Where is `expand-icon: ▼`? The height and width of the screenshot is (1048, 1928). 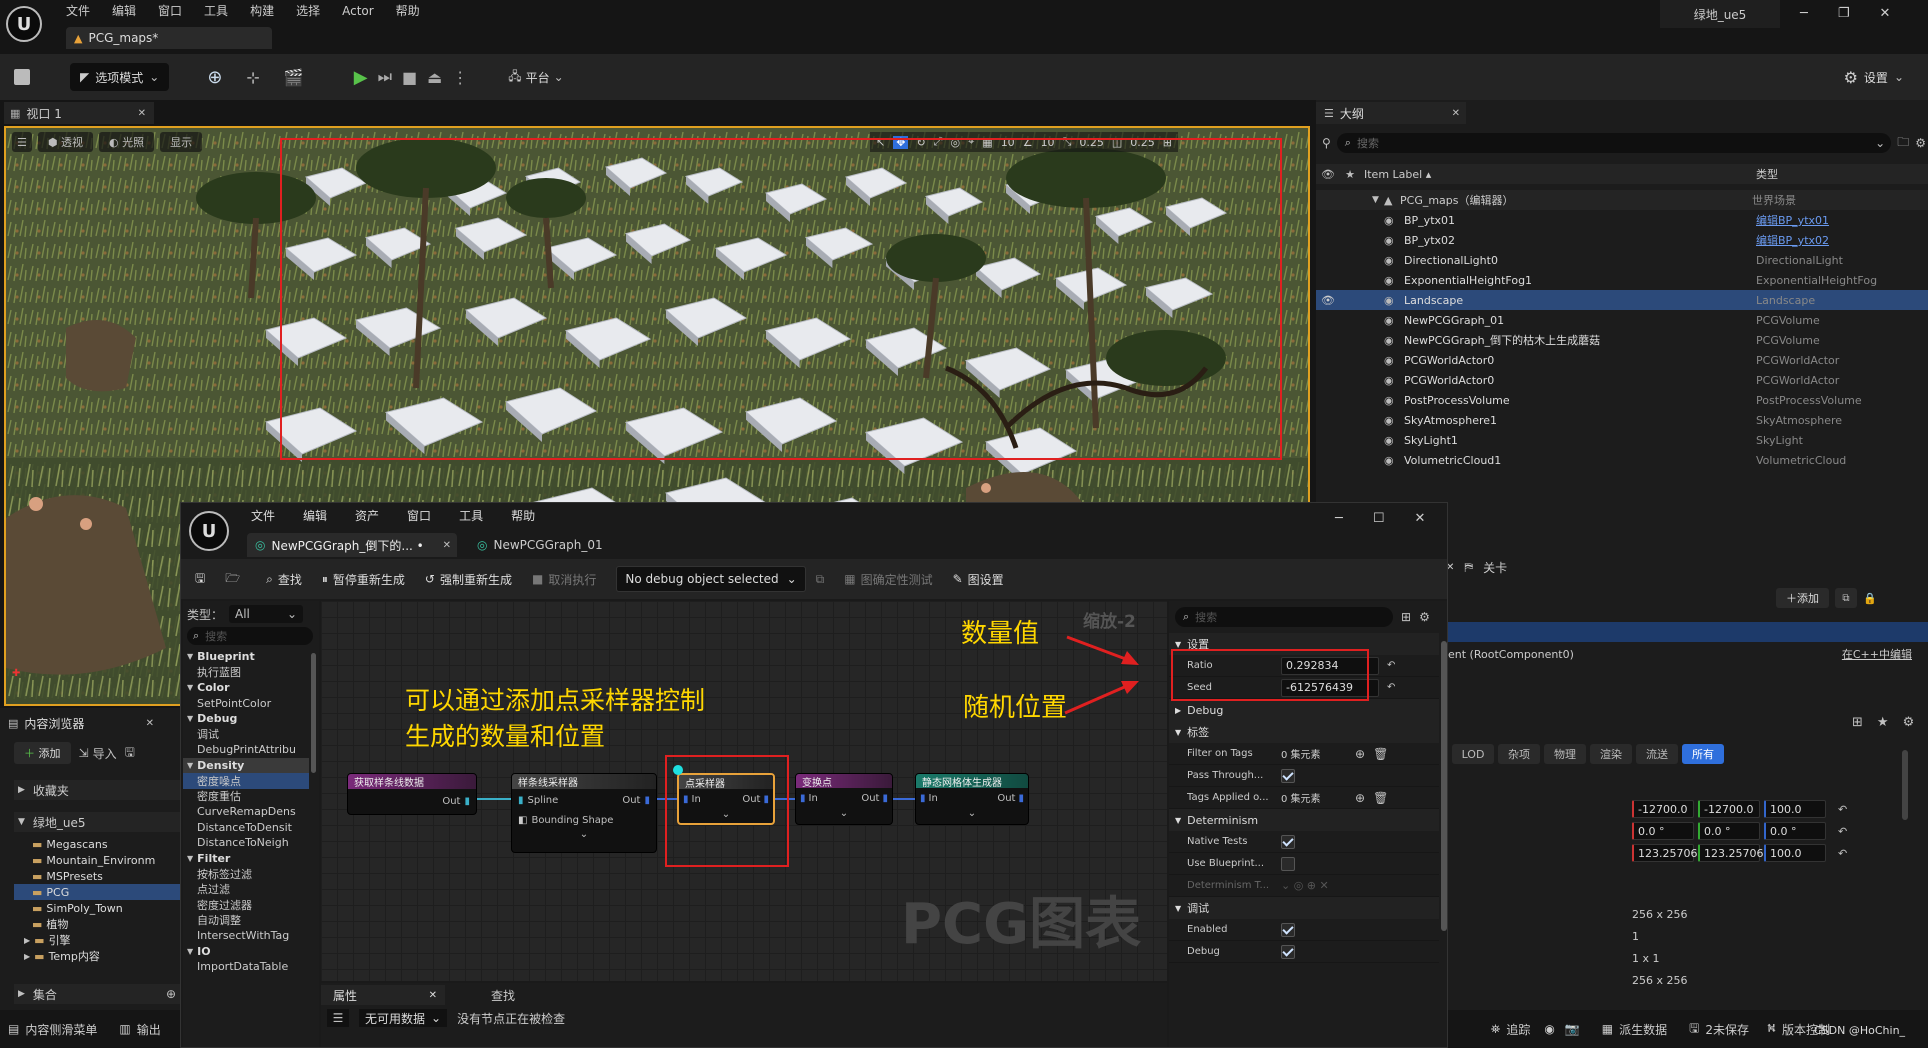 expand-icon: ▼ is located at coordinates (1378, 200).